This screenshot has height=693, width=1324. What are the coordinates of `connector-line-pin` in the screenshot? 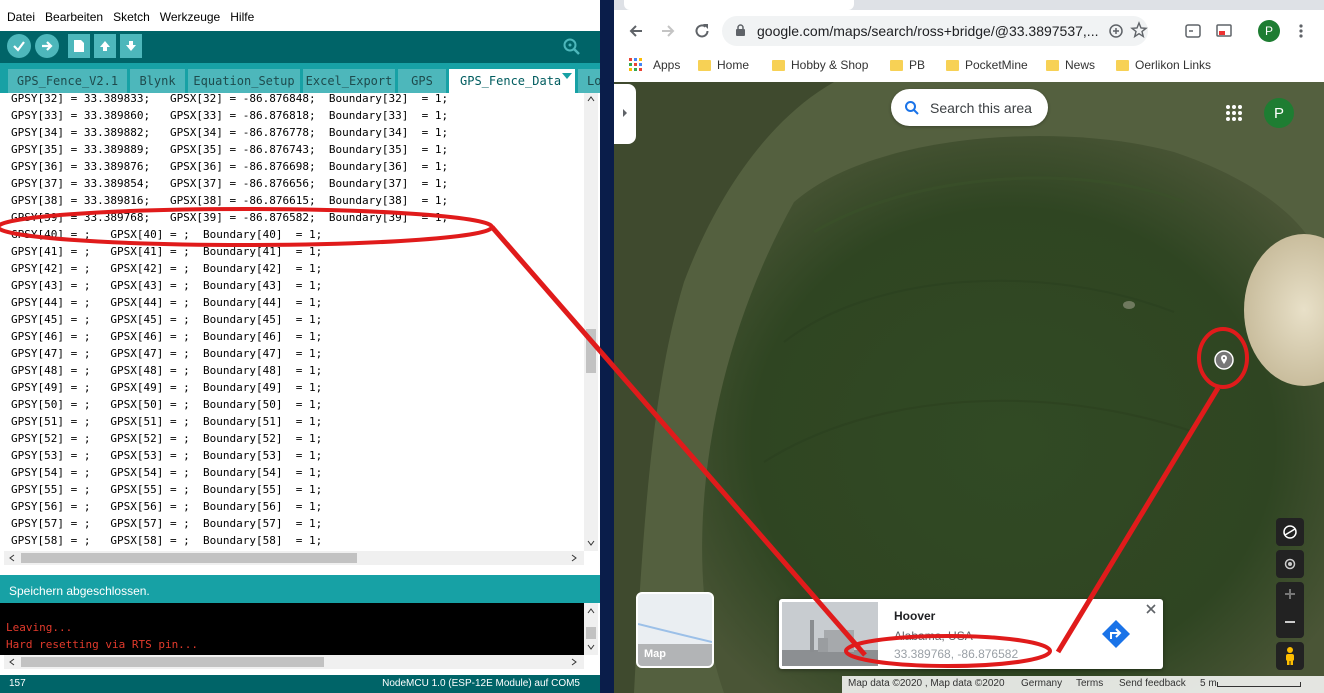 It's located at (1138, 520).